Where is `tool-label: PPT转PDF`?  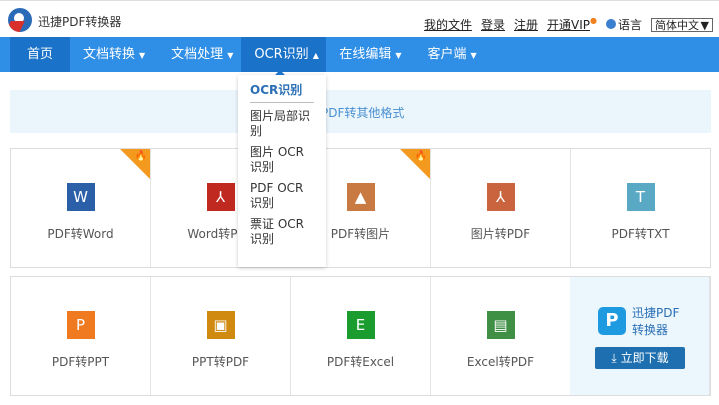 tool-label: PPT转PDF is located at coordinates (220, 362).